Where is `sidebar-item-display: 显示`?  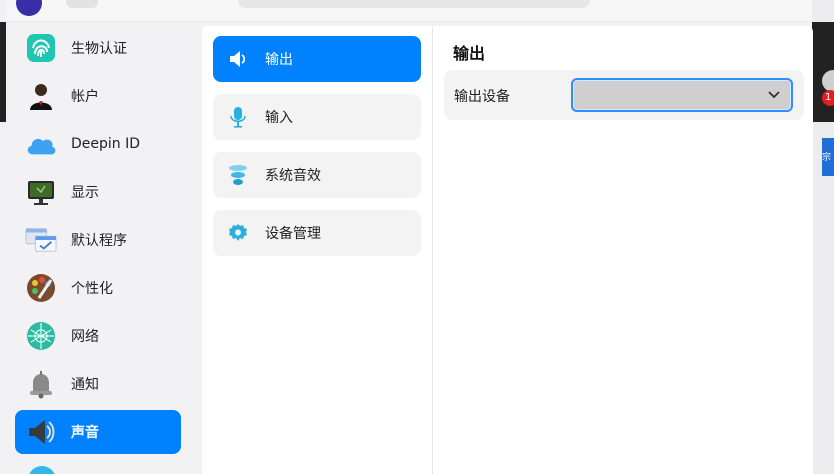
sidebar-item-display: 显示 is located at coordinates (98, 192).